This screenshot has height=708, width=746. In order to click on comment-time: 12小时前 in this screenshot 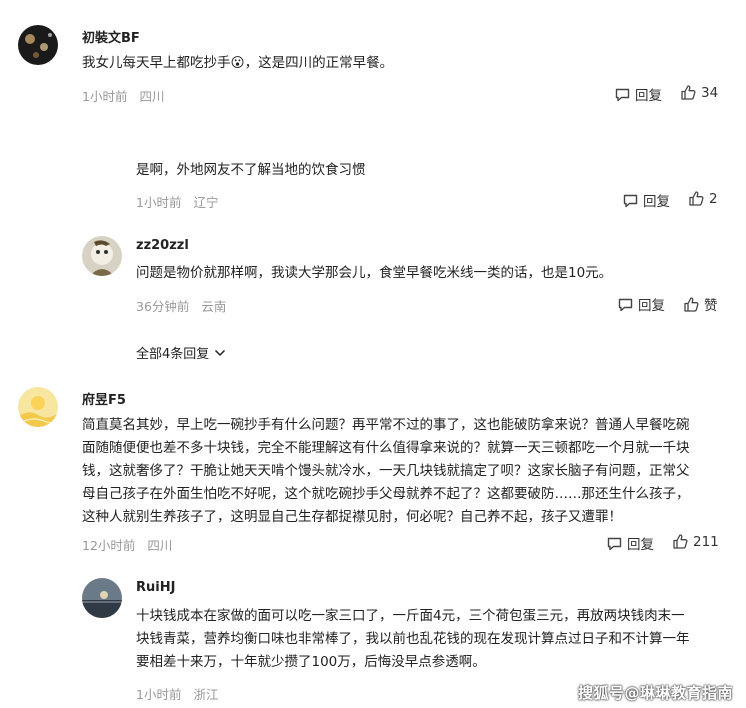, I will do `click(109, 545)`.